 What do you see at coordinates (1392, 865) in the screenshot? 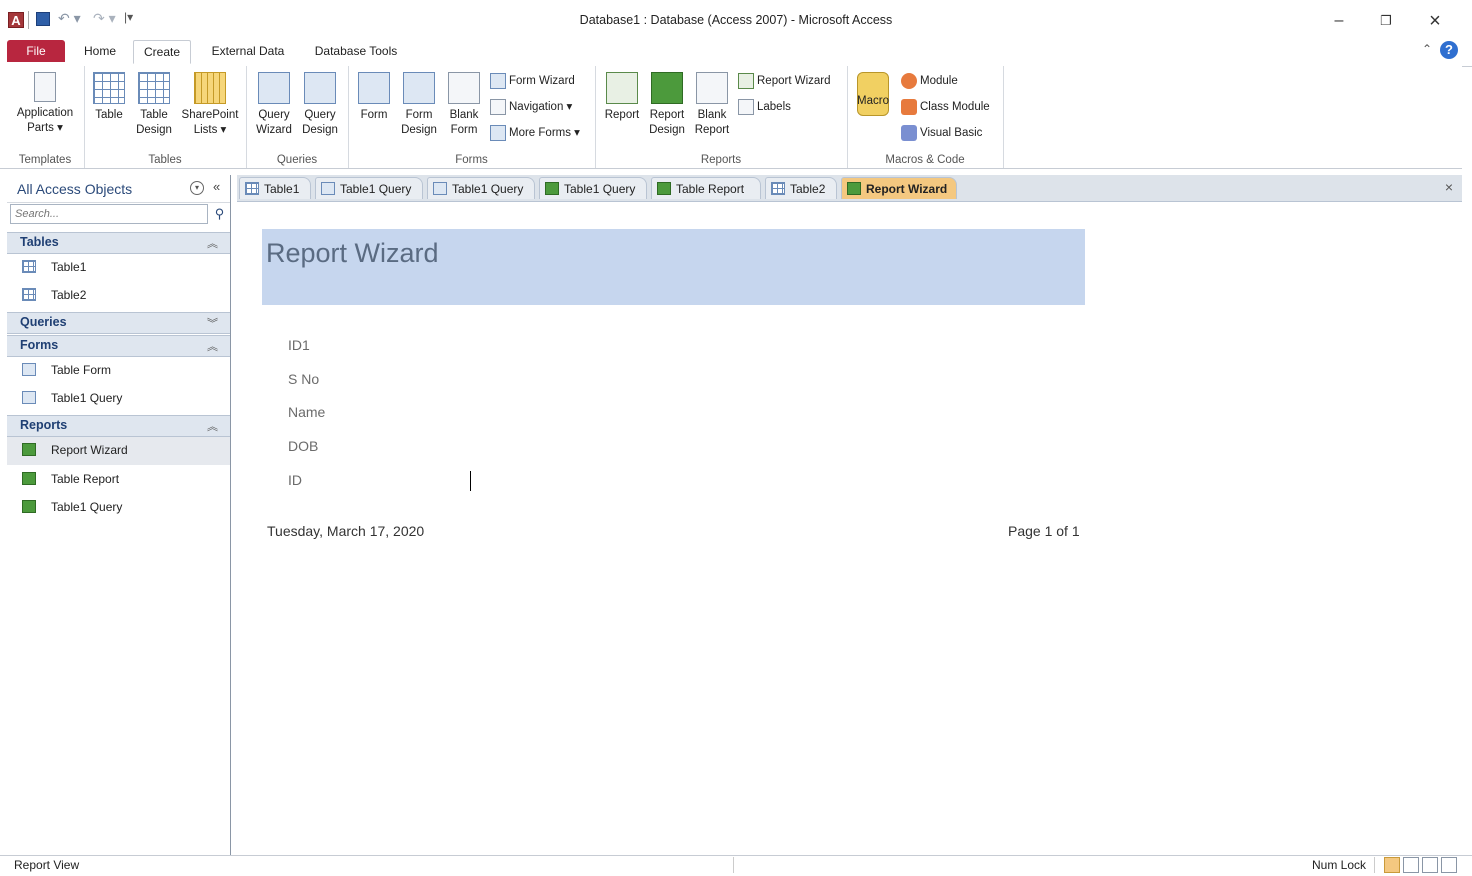
I see `report-view-icon` at bounding box center [1392, 865].